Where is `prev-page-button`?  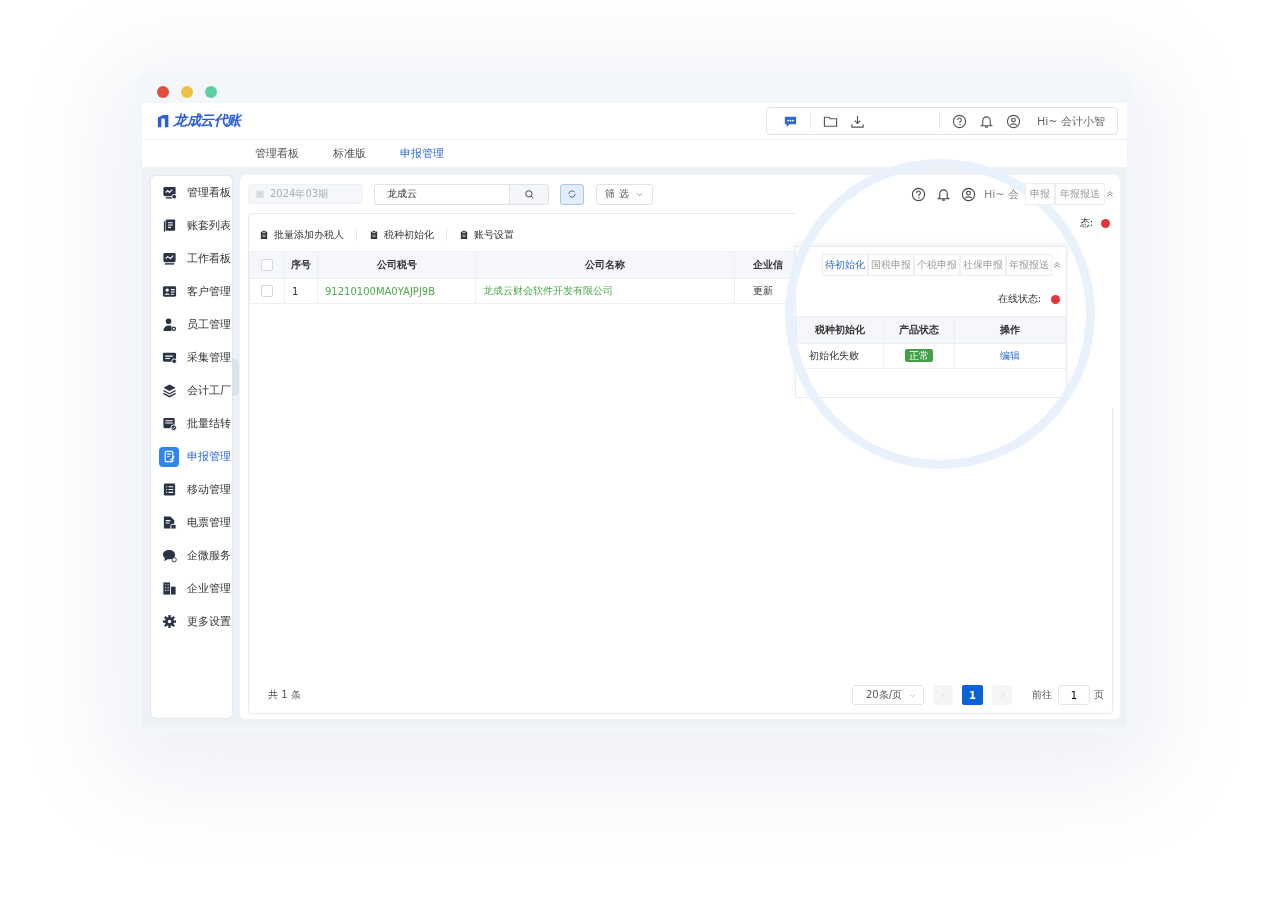
prev-page-button is located at coordinates (943, 695).